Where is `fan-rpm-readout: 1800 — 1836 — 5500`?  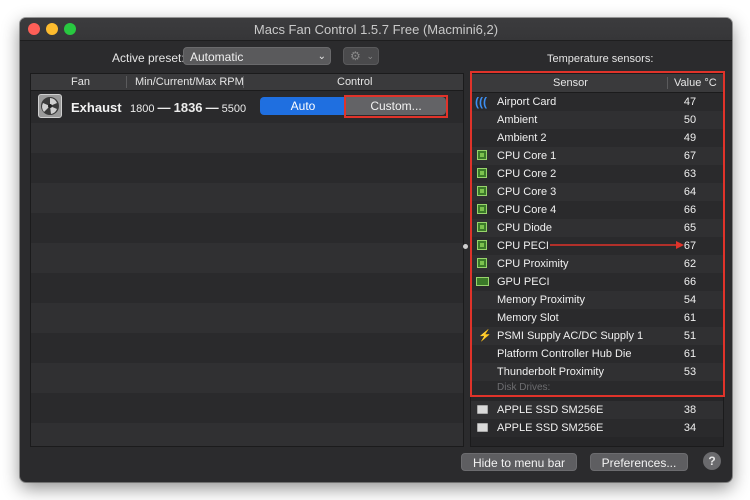 fan-rpm-readout: 1800 — 1836 — 5500 is located at coordinates (188, 107).